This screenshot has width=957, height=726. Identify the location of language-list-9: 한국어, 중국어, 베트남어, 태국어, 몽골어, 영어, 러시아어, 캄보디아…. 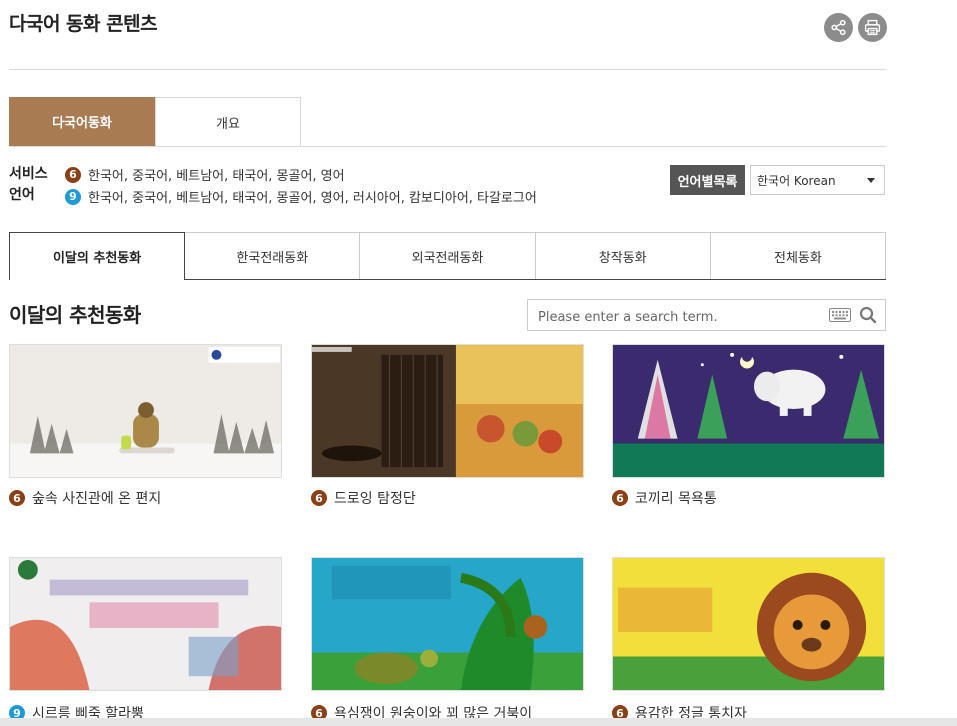
(312, 198).